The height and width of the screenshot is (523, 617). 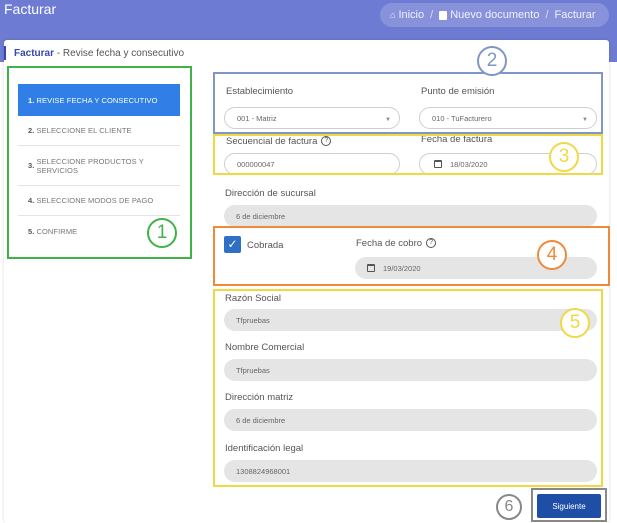 What do you see at coordinates (261, 216) in the screenshot?
I see `direccion-sucursal-value: 6 de diciembre` at bounding box center [261, 216].